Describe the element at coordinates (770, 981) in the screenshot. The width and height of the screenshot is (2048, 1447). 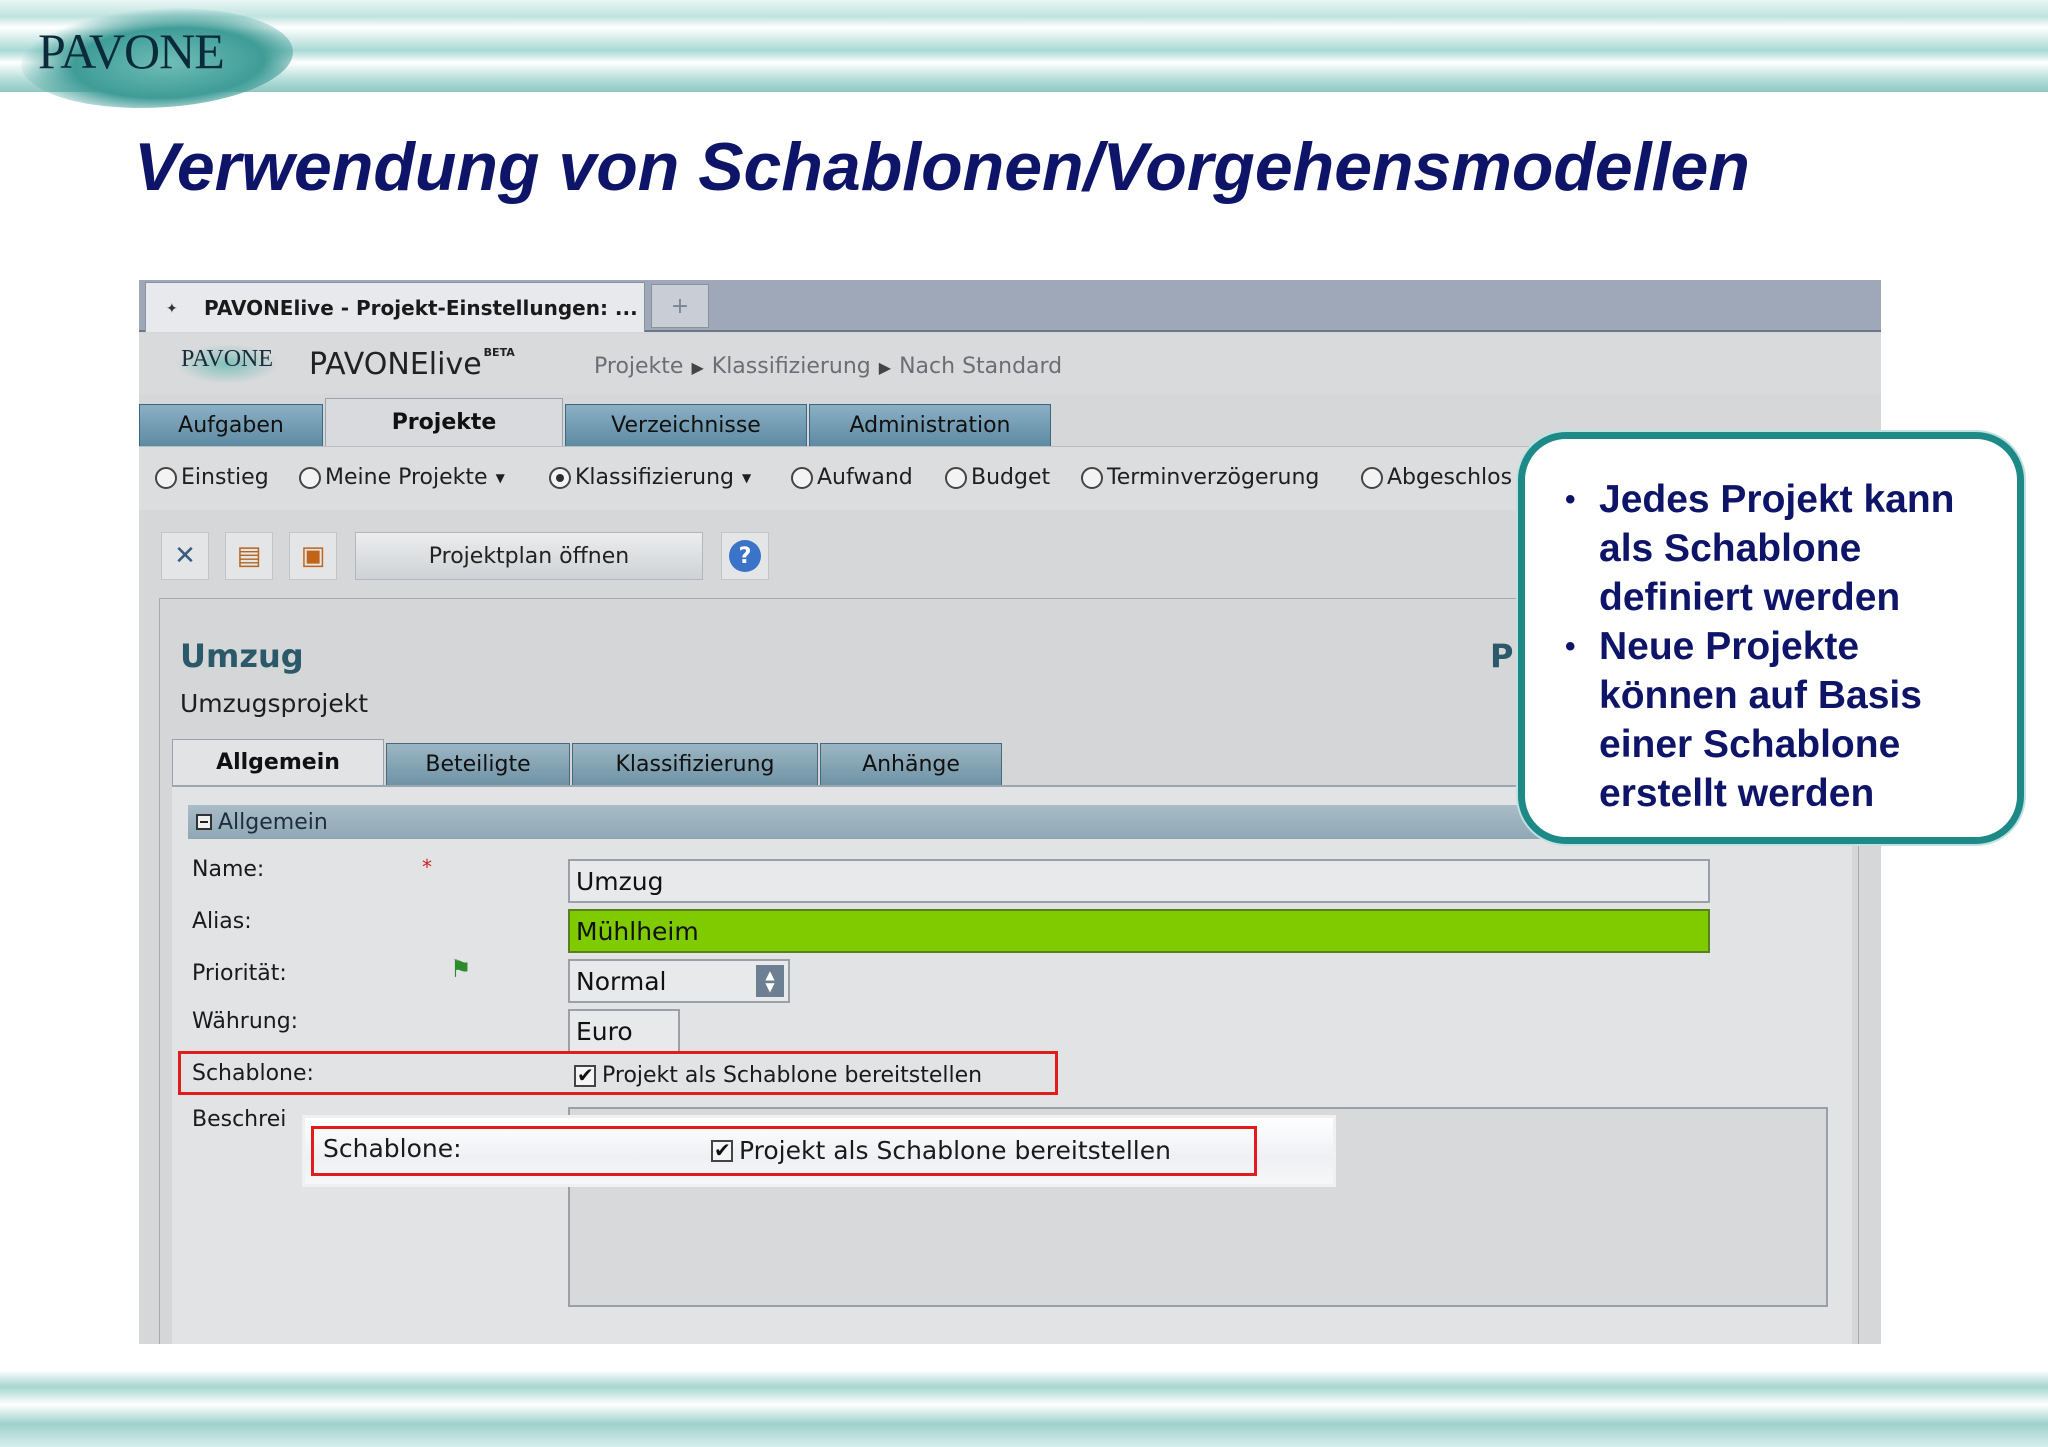
I see `select-arrows-icon: ▲ ▼` at that location.